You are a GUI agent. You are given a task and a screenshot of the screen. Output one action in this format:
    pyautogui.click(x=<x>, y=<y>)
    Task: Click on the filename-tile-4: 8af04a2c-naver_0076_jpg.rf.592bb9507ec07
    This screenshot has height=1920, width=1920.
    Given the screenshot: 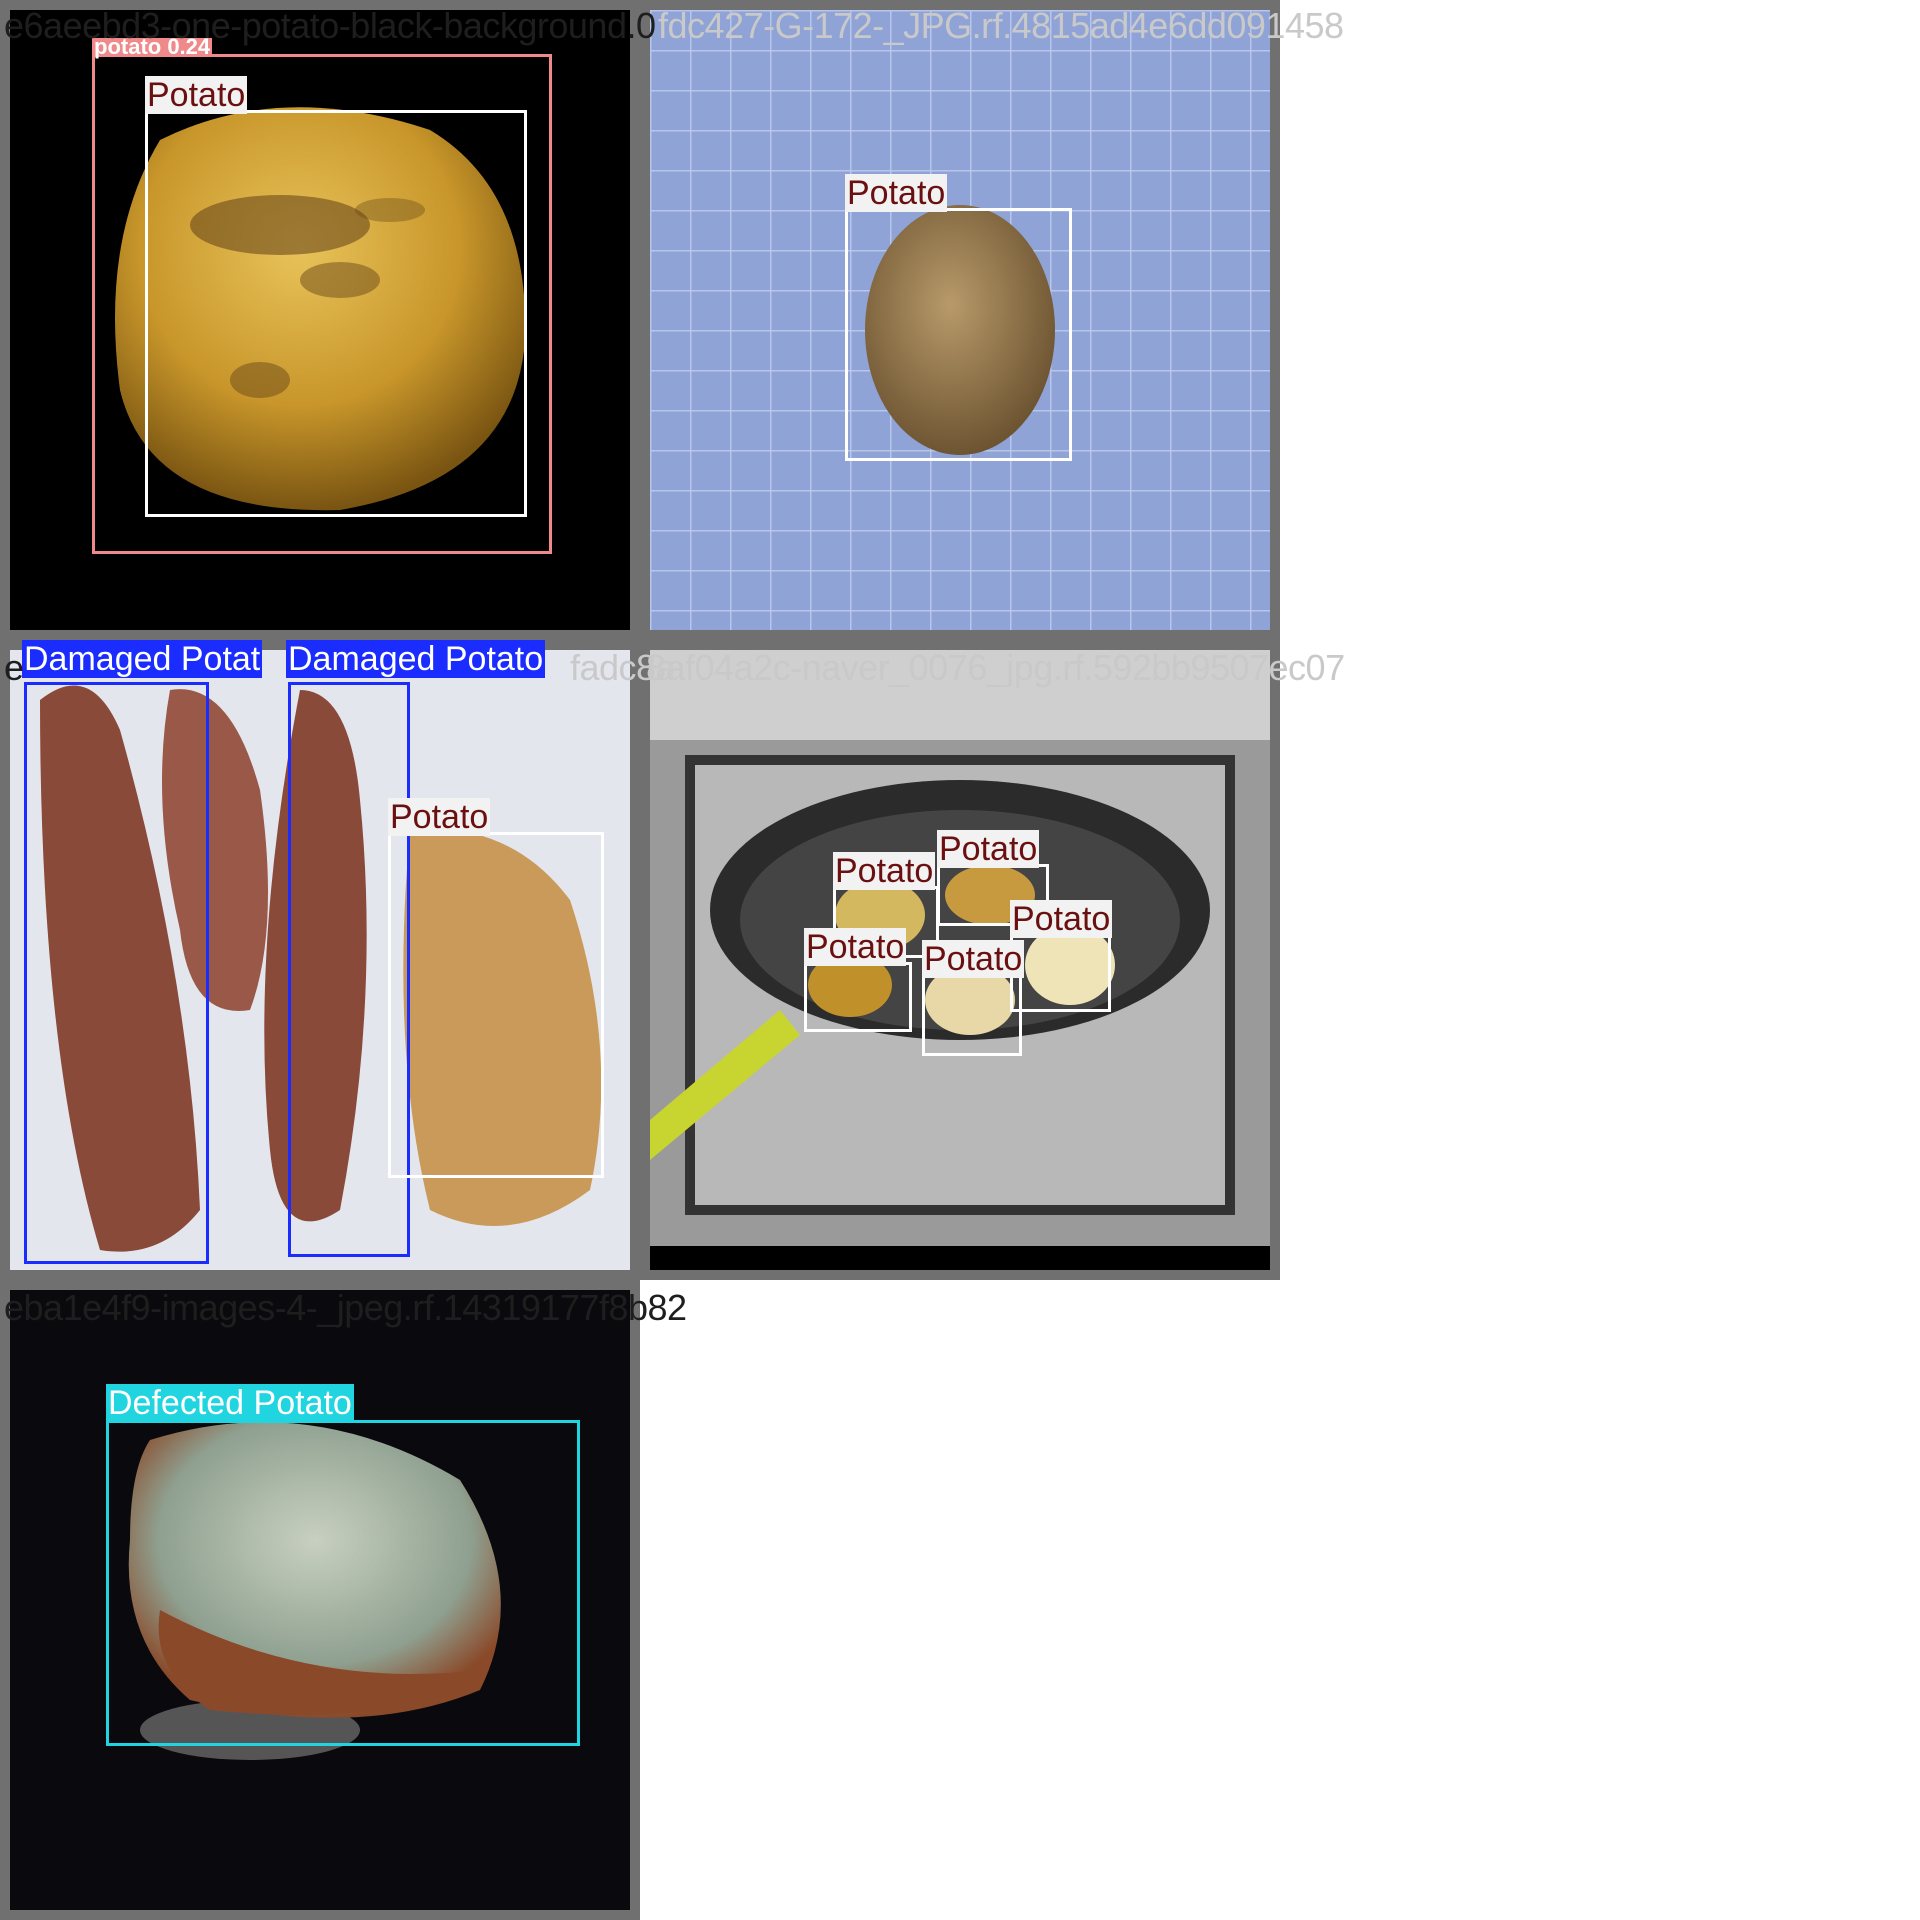 What is the action you would take?
    pyautogui.click(x=995, y=667)
    